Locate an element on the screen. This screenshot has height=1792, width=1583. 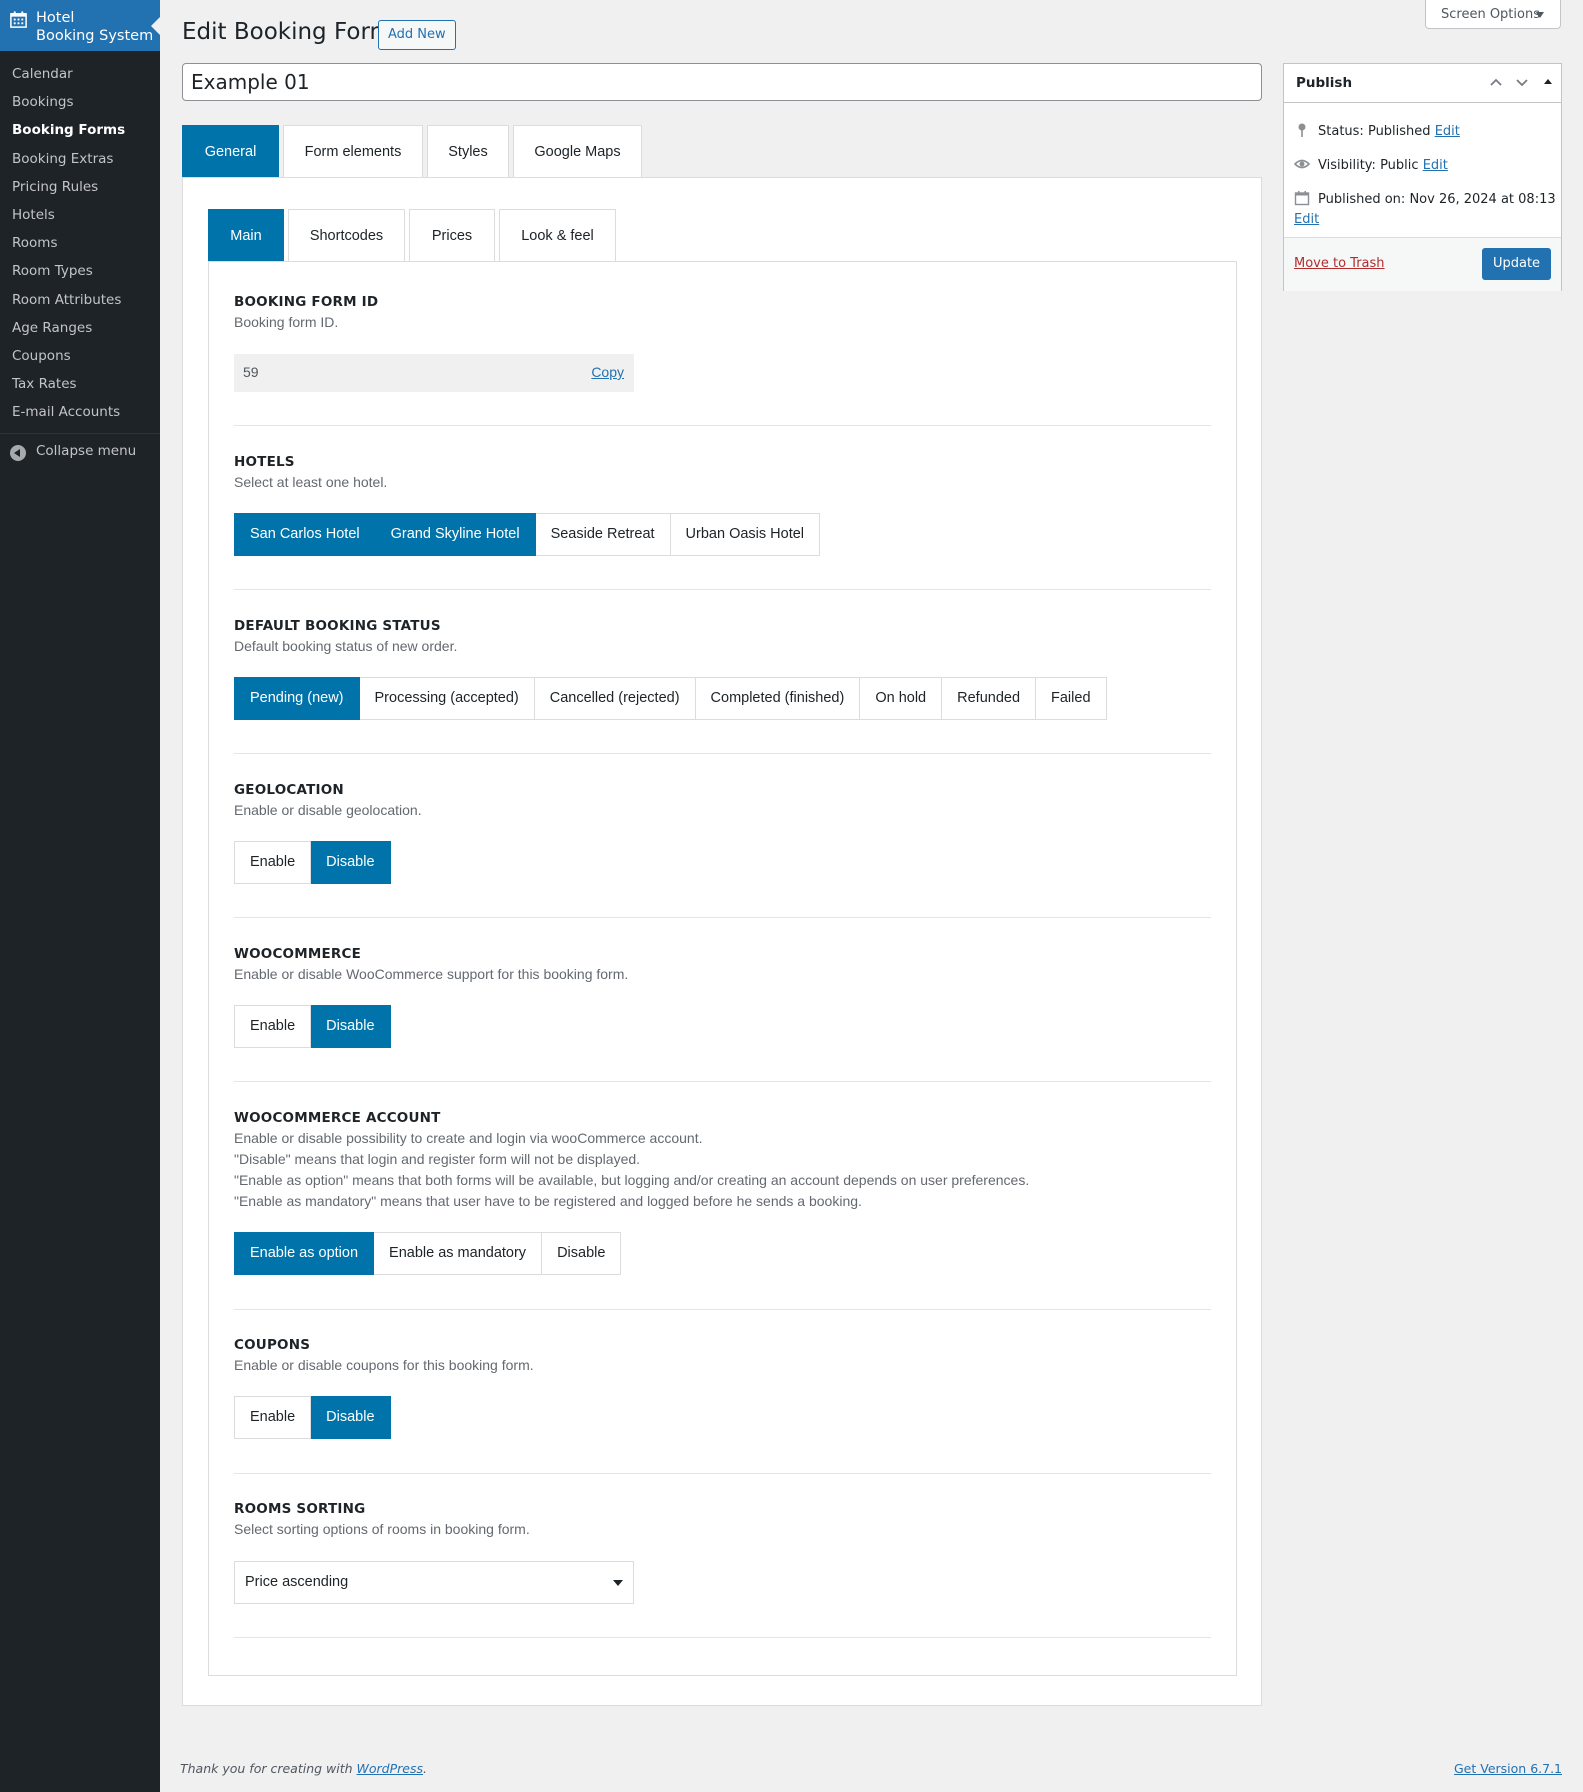
edit-date-link: Edit is located at coordinates (1306, 219).